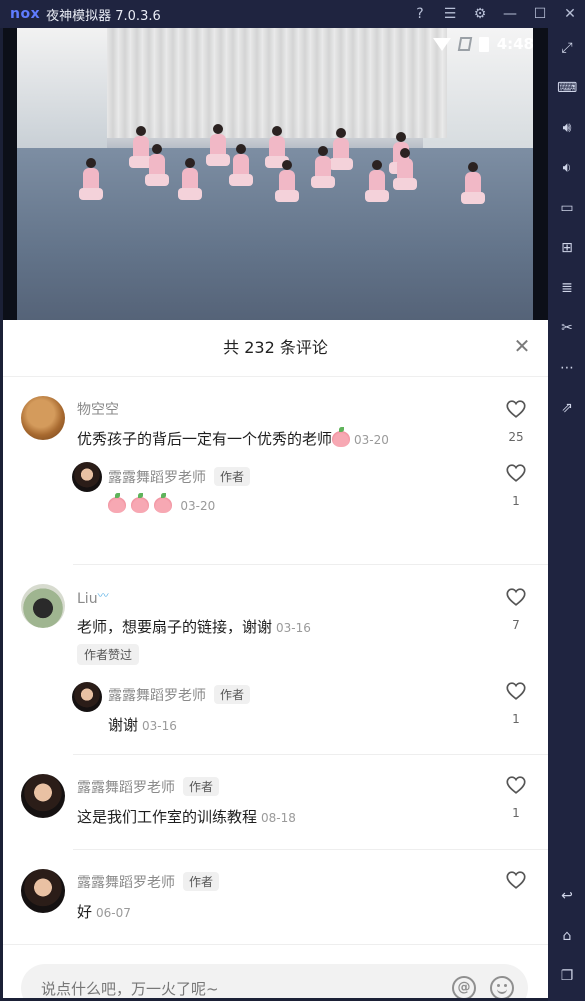 The image size is (585, 1001). What do you see at coordinates (567, 48) in the screenshot?
I see `fullscreen-icon: ⤢` at bounding box center [567, 48].